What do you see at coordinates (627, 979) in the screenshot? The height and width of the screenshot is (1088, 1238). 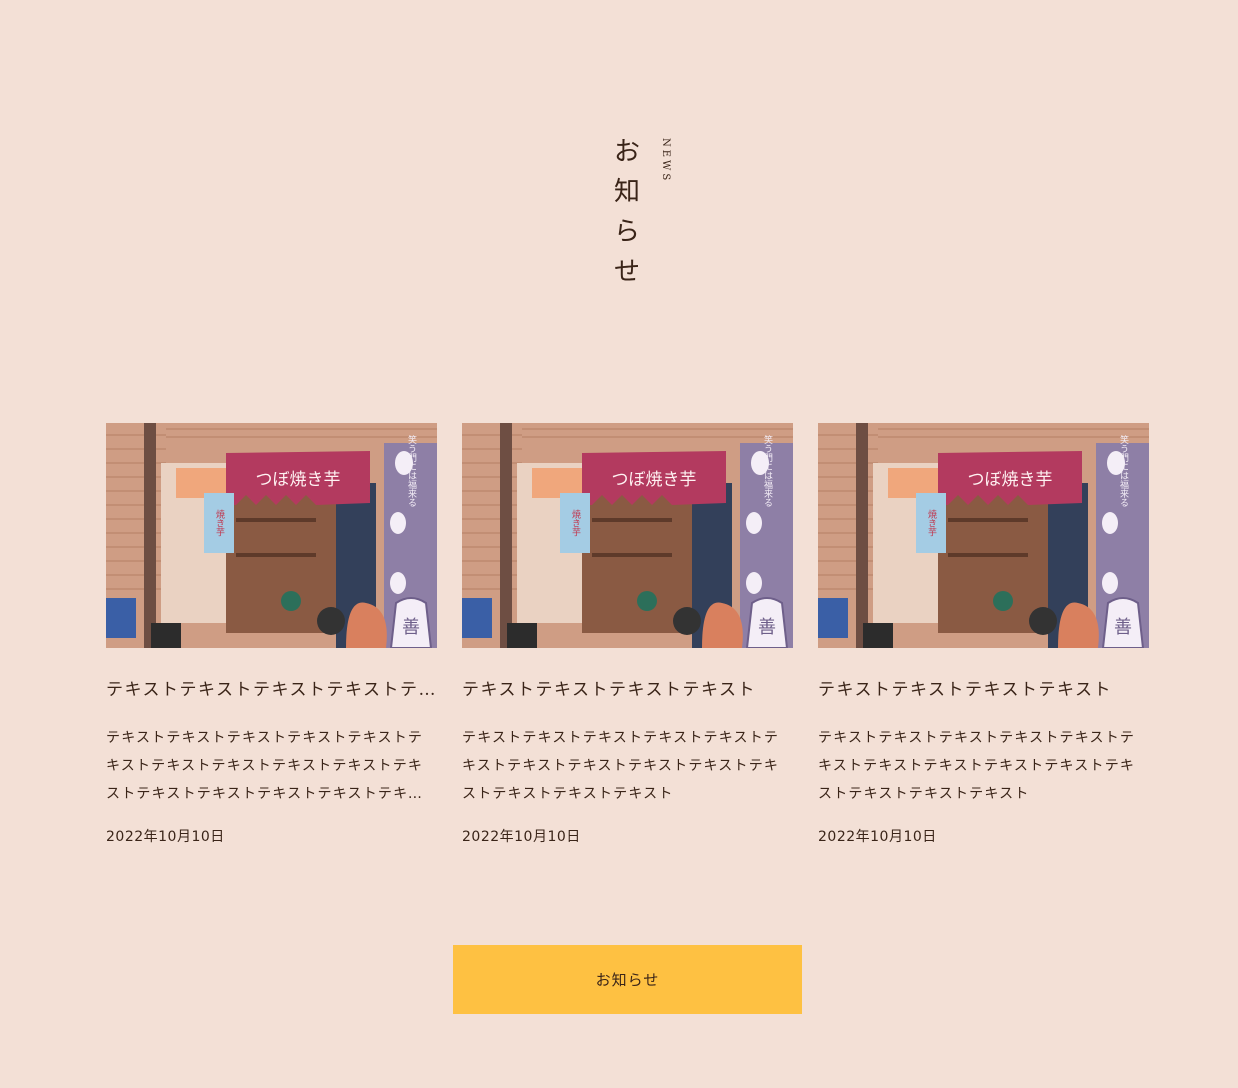 I see `news-more-button: お知らせ` at bounding box center [627, 979].